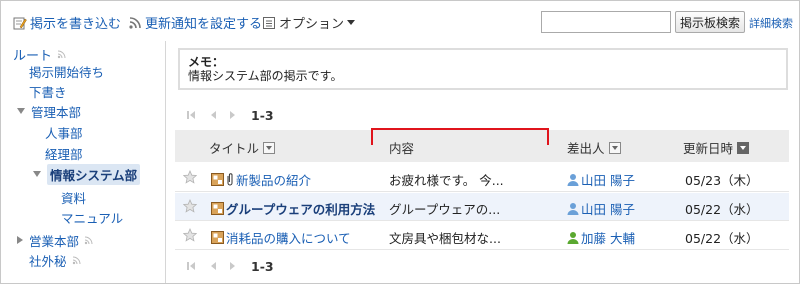 This screenshot has width=800, height=284. I want to click on pager-bottom: 1-3, so click(230, 266).